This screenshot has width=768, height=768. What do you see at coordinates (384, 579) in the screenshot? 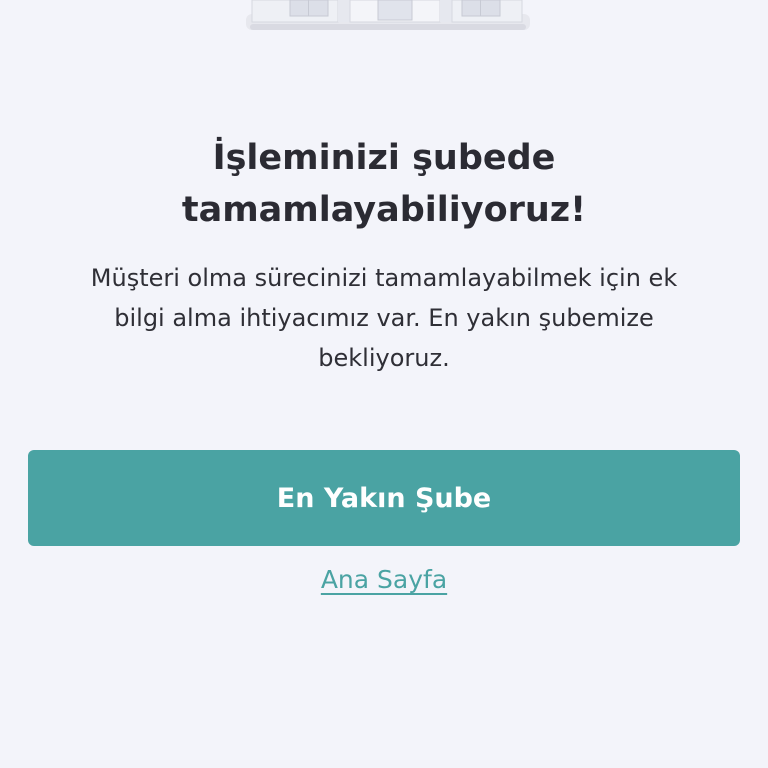
I see `home-link: Ana Sayfa` at bounding box center [384, 579].